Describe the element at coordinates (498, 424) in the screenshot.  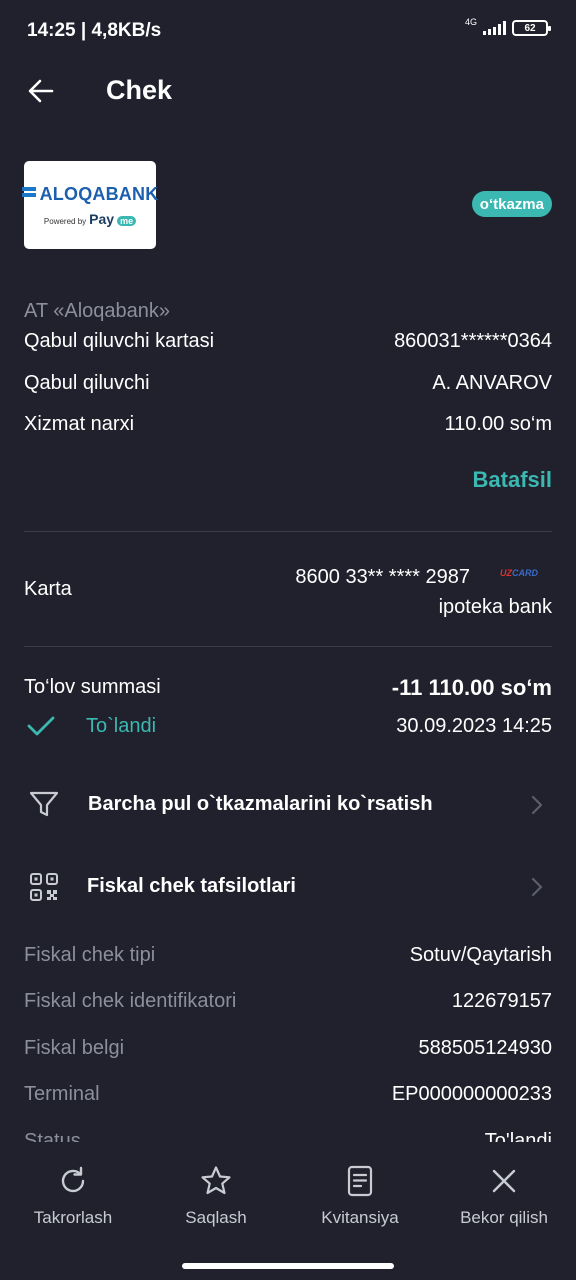
I see `service-fee-value: 110.00 so‘m` at that location.